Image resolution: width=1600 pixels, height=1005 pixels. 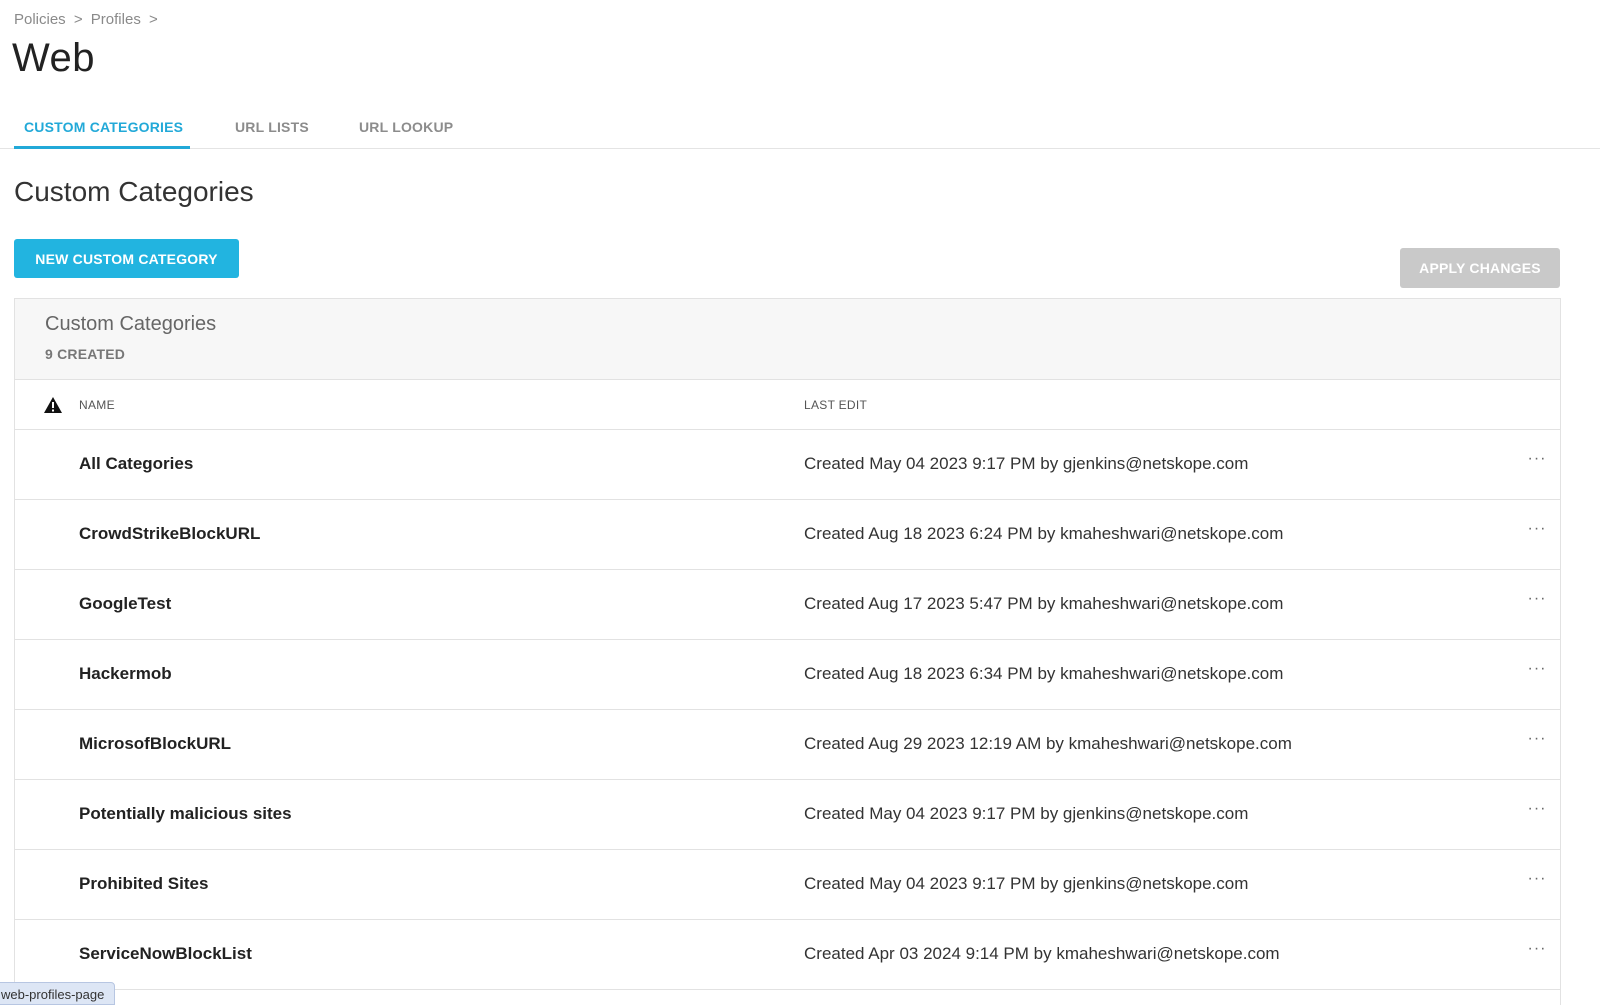 I want to click on created-count: 9 CREATED, so click(x=85, y=354).